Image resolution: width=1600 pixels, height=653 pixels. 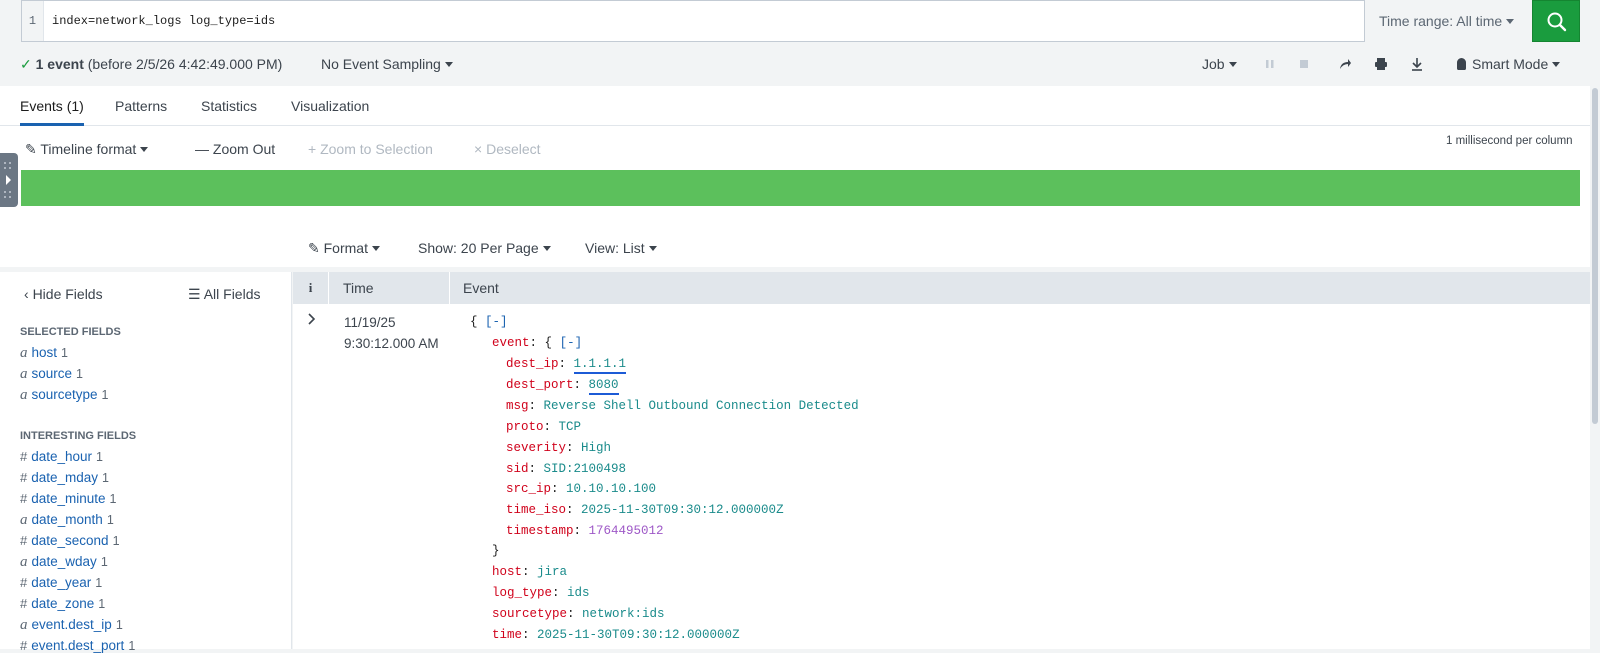 I want to click on json-key: dest_port, so click(x=540, y=385).